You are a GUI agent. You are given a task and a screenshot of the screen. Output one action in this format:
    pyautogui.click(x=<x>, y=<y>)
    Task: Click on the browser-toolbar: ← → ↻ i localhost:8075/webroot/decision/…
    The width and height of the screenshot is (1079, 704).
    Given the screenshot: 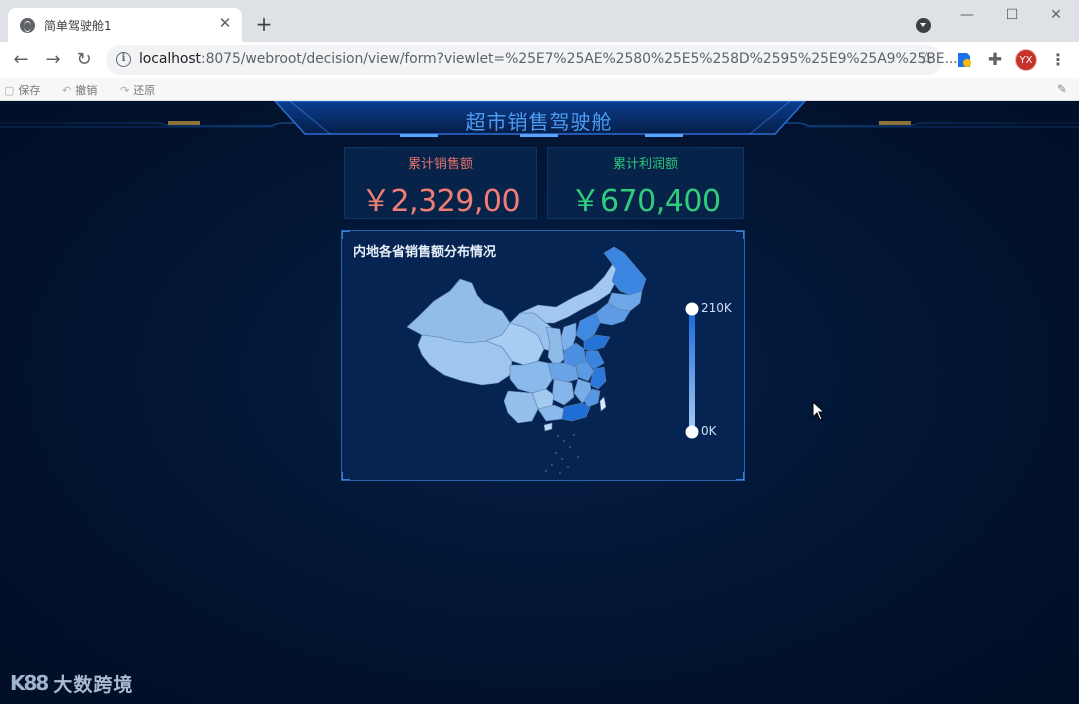 What is the action you would take?
    pyautogui.click(x=539, y=60)
    